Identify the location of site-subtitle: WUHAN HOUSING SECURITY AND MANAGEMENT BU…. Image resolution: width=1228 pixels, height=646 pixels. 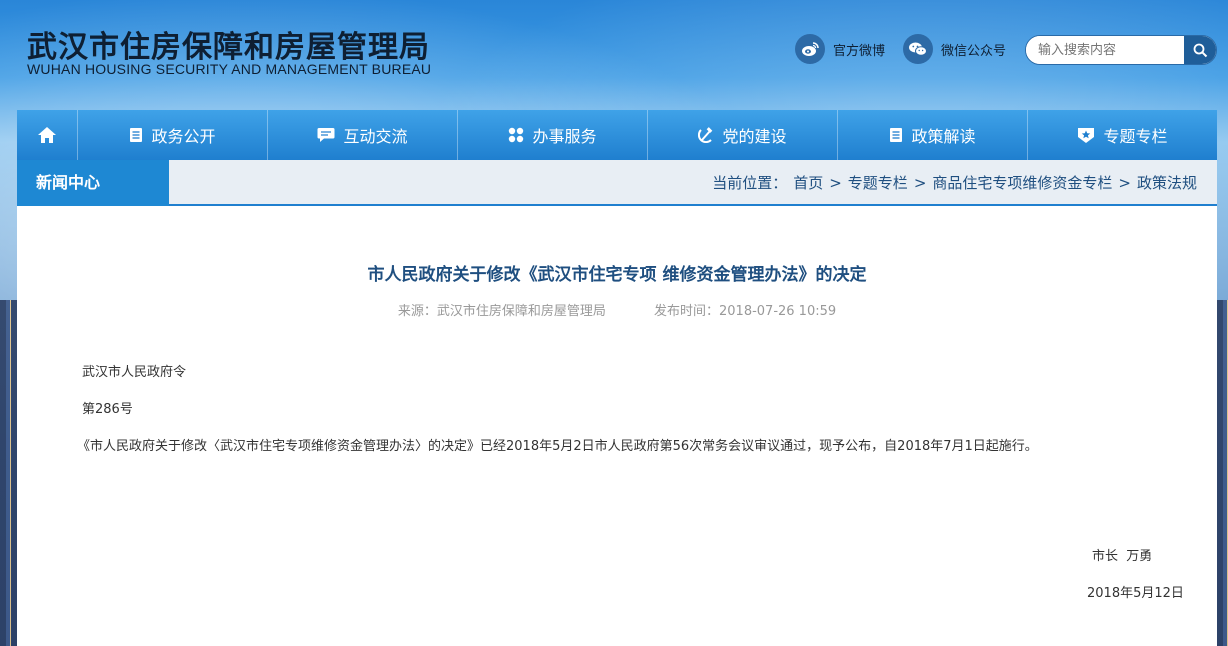
(229, 69).